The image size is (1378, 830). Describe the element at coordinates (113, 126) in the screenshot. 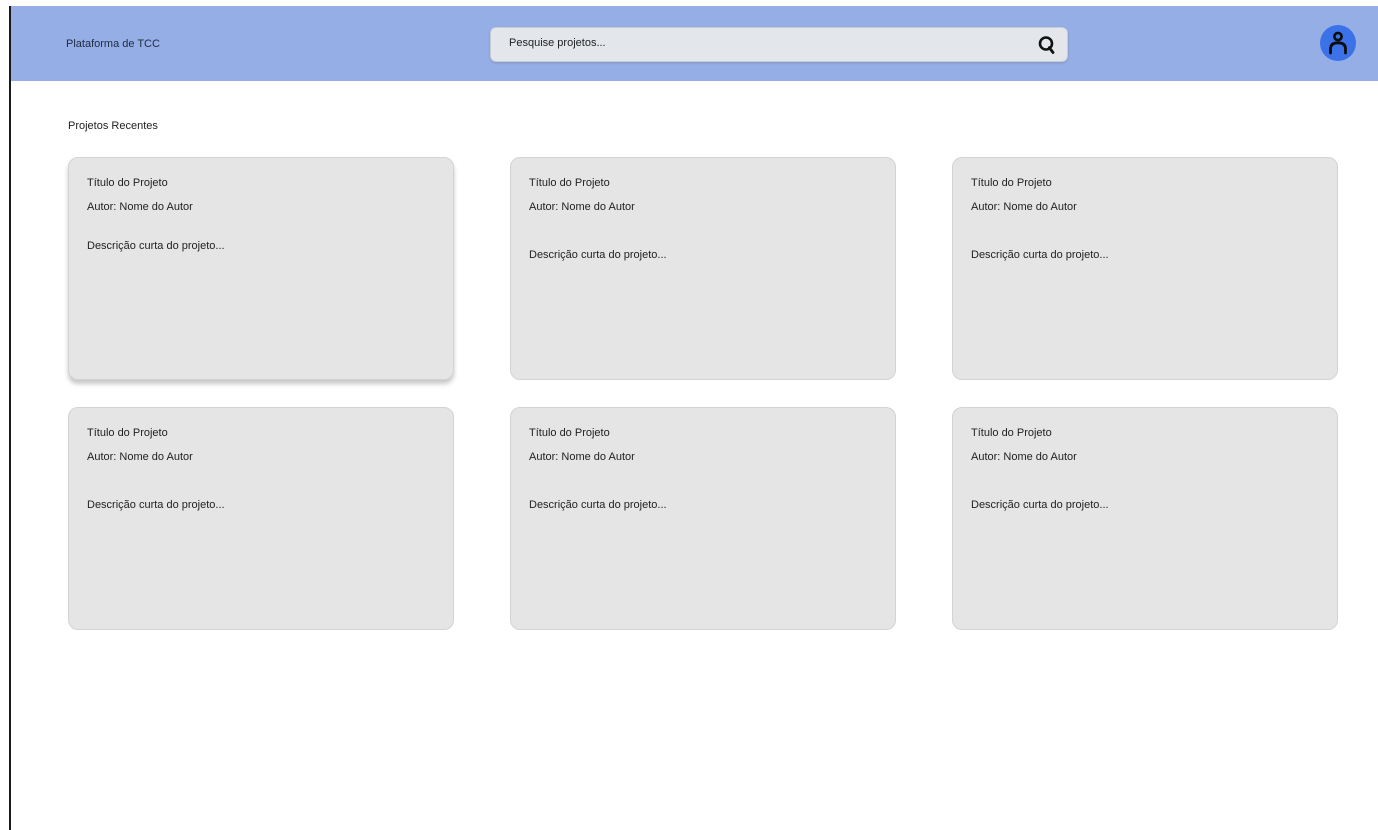

I see `section-title: Projetos Recentes` at that location.